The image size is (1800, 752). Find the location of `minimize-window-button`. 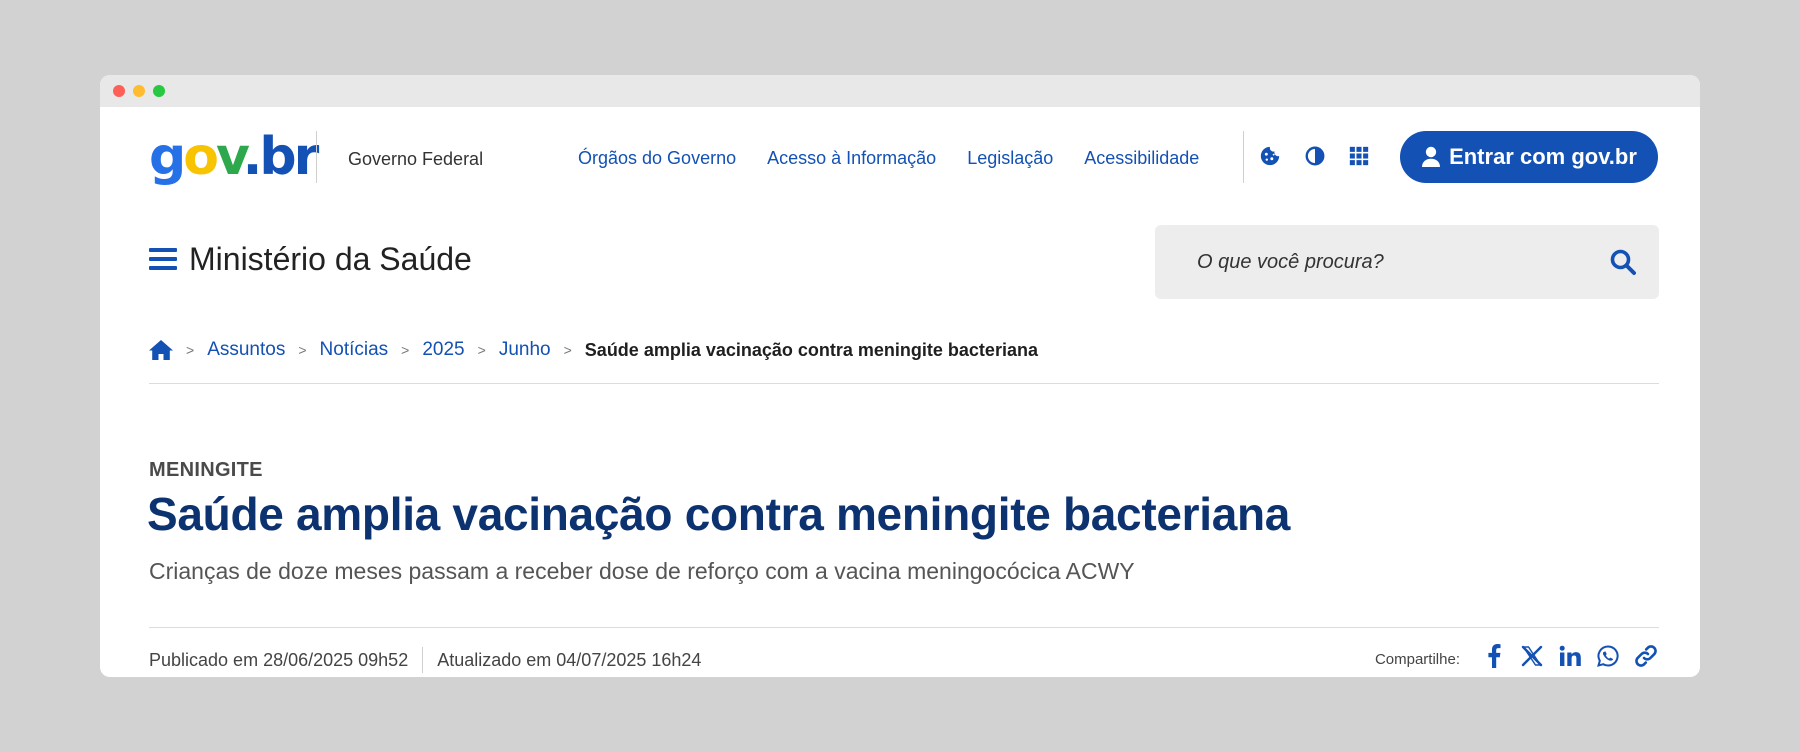

minimize-window-button is located at coordinates (139, 91).